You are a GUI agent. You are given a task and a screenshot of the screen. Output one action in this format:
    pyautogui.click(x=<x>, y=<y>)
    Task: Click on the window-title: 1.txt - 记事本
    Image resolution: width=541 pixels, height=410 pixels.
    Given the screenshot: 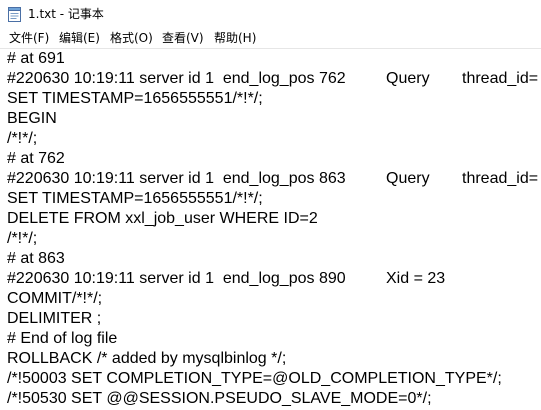 What is the action you would take?
    pyautogui.click(x=66, y=14)
    